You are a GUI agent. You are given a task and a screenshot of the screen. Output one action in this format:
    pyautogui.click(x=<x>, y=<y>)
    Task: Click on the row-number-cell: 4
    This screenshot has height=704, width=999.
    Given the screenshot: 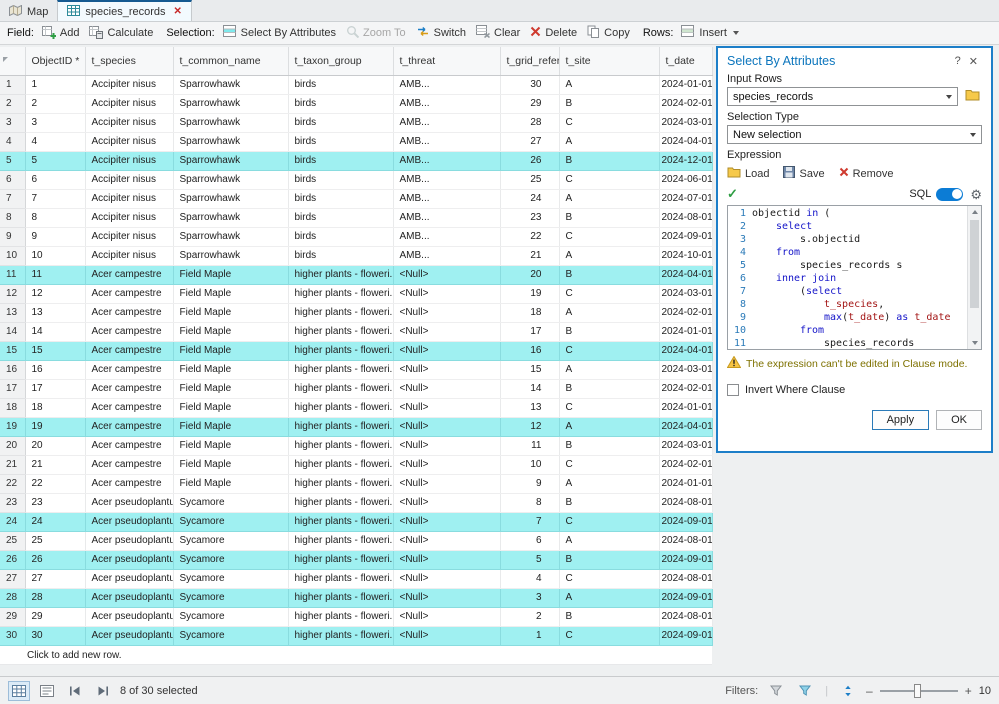 What is the action you would take?
    pyautogui.click(x=13, y=142)
    